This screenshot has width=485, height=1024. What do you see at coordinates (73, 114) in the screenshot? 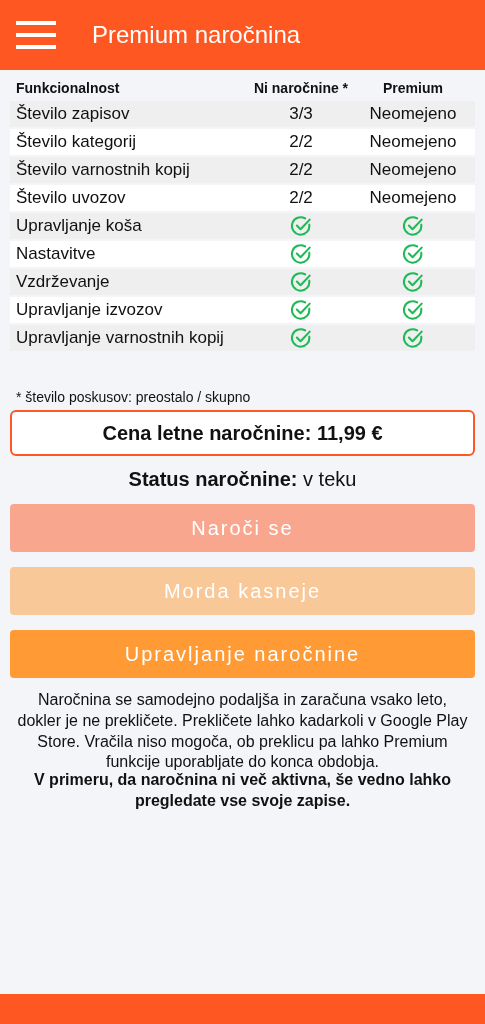
I see `feature-label: Število zapisov` at bounding box center [73, 114].